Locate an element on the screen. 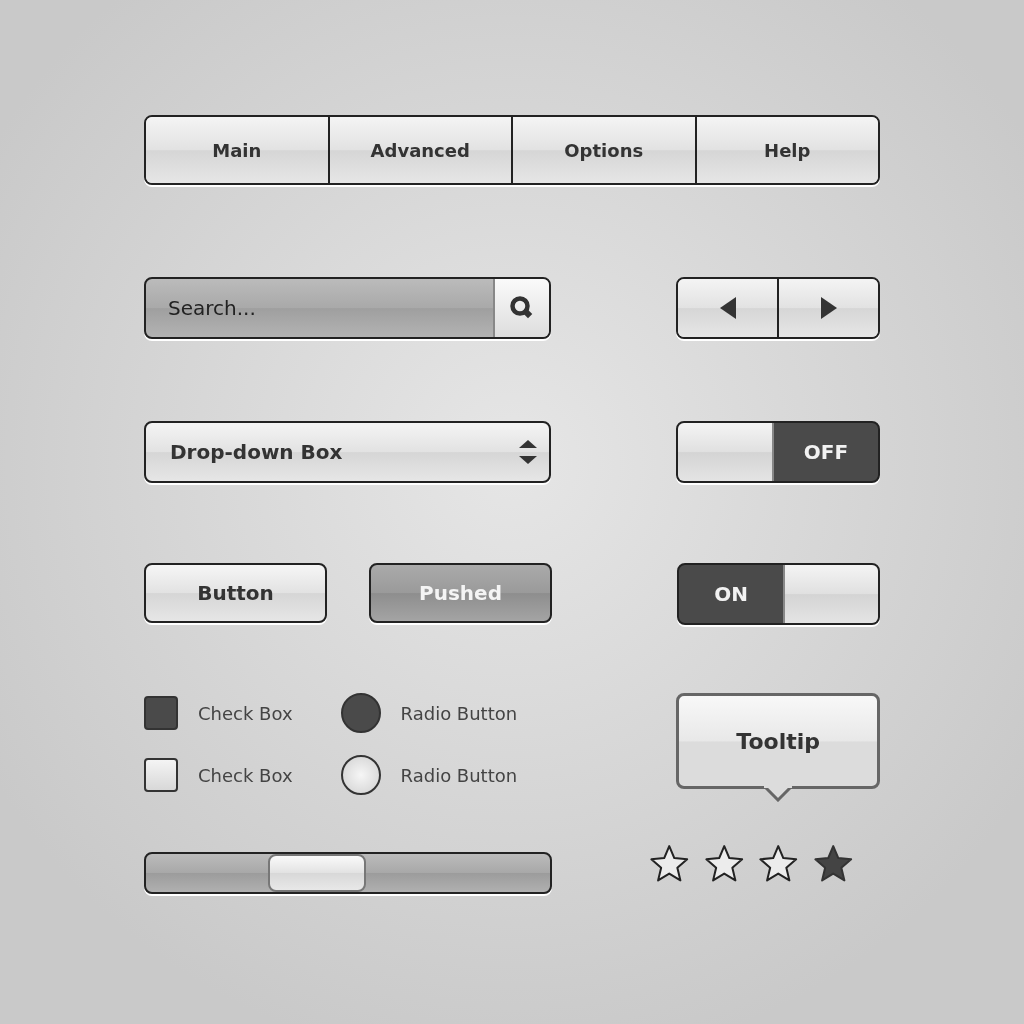 The image size is (1024, 1024). search-button is located at coordinates (521, 308).